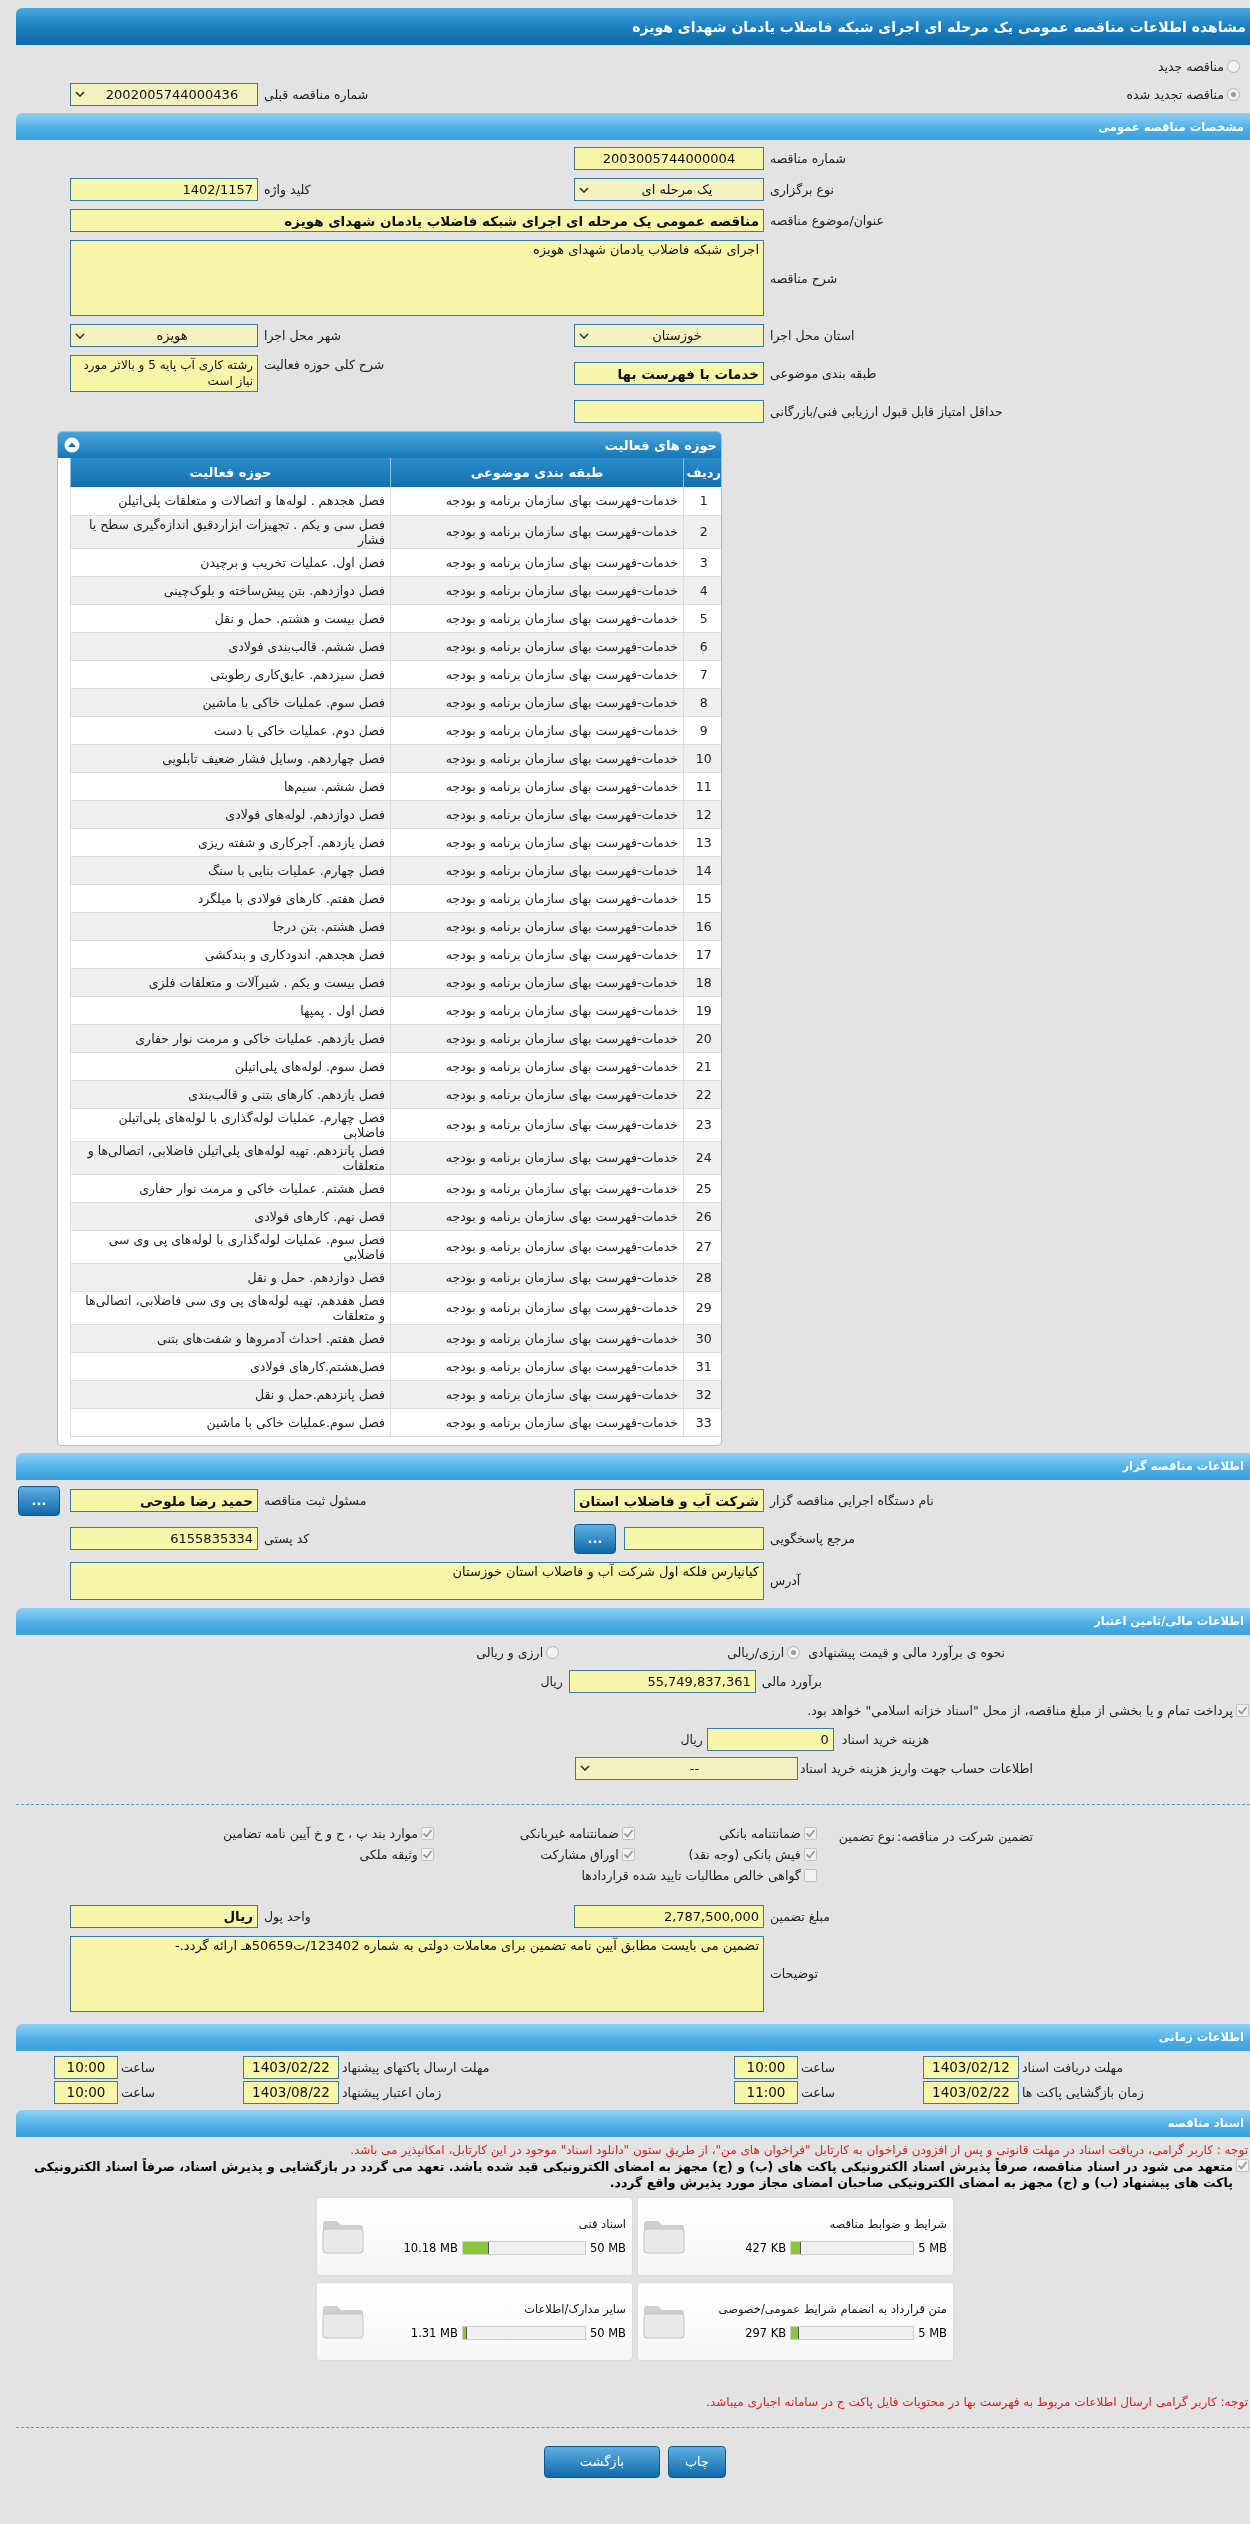 This screenshot has width=1250, height=2524. Describe the element at coordinates (686, 1768) in the screenshot. I see `dropdown: --` at that location.